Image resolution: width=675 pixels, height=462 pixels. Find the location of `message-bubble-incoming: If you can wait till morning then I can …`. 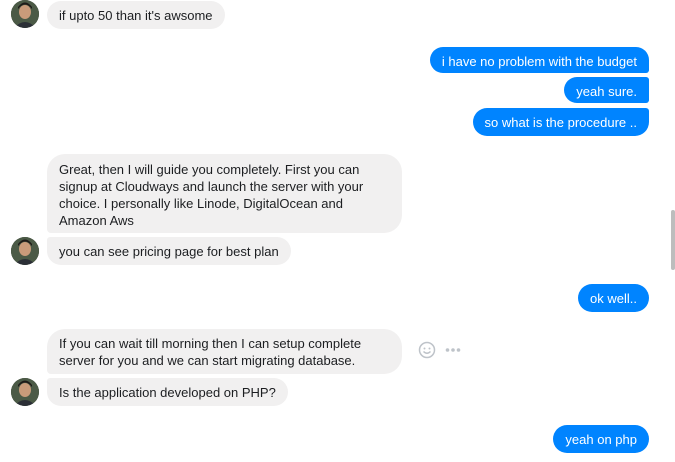

message-bubble-incoming: If you can wait till morning then I can … is located at coordinates (224, 351).